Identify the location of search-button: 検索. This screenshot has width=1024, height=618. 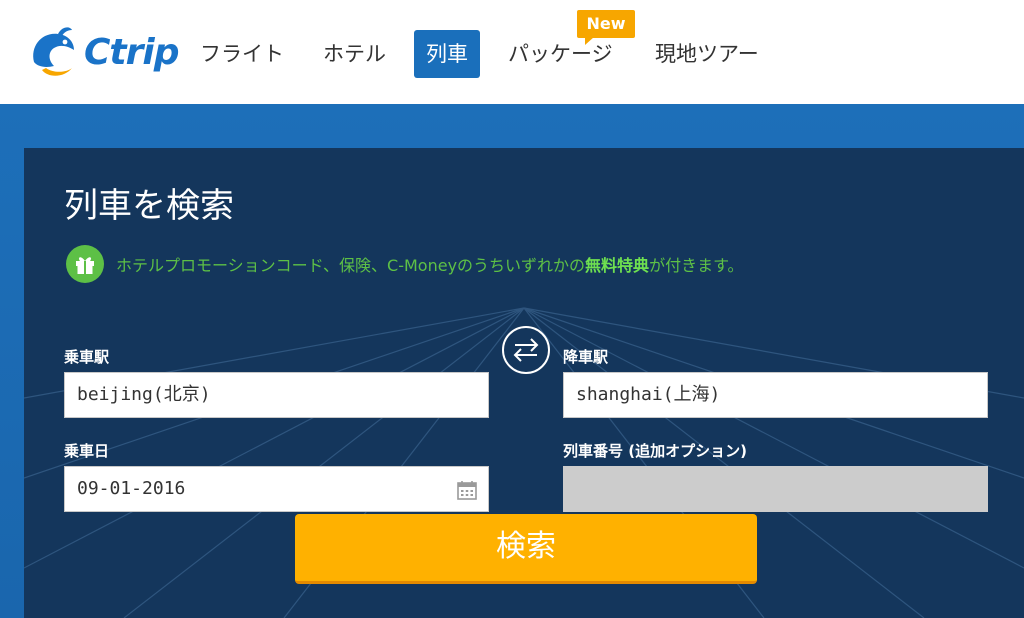
(526, 549).